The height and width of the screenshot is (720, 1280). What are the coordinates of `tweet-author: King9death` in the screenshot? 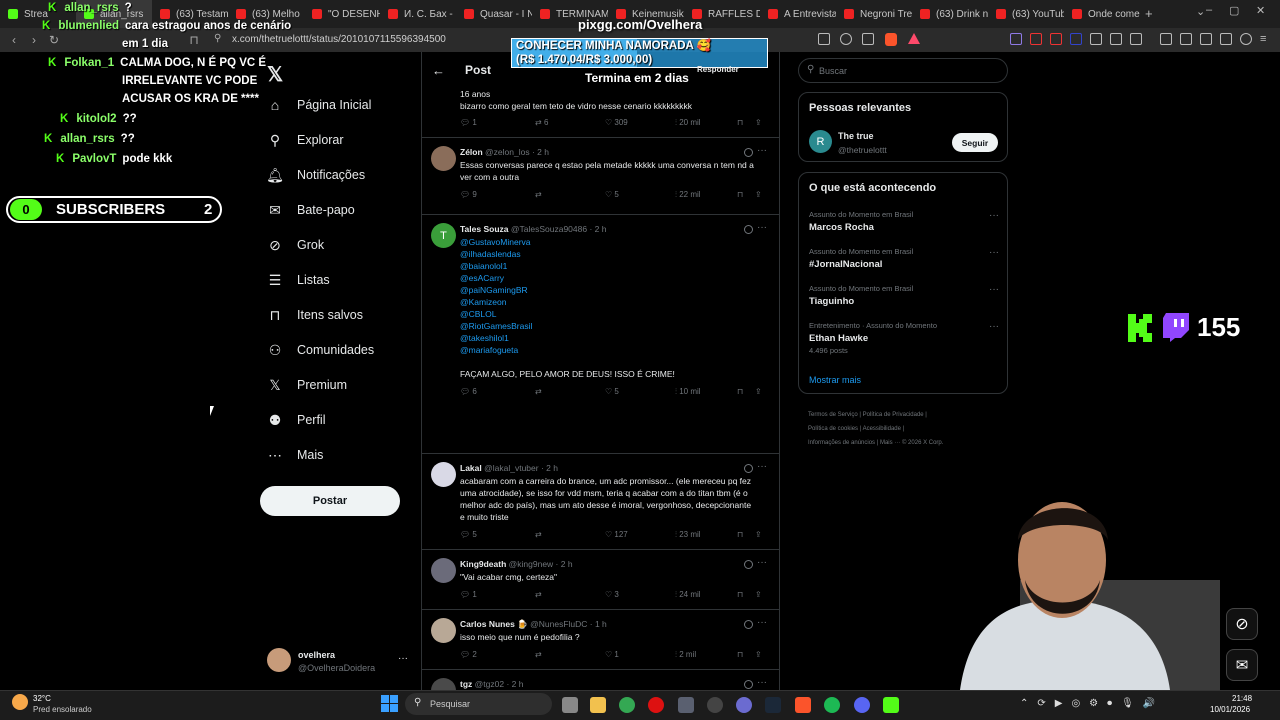 It's located at (483, 564).